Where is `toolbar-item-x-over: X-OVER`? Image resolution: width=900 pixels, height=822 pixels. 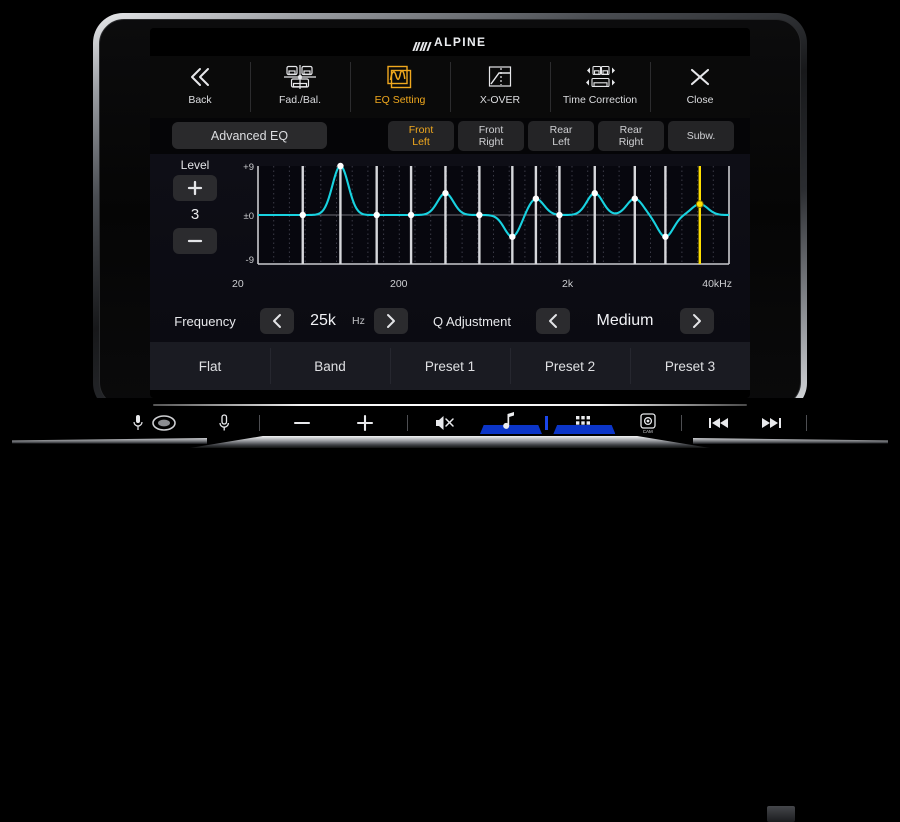
toolbar-item-x-over: X-OVER is located at coordinates (500, 87).